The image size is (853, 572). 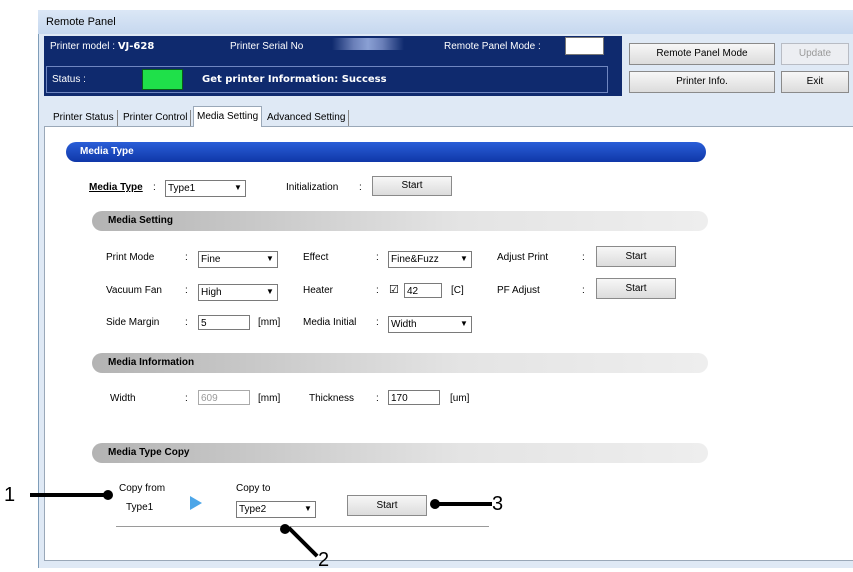 I want to click on print-mode-label: Print Mode, so click(x=130, y=257).